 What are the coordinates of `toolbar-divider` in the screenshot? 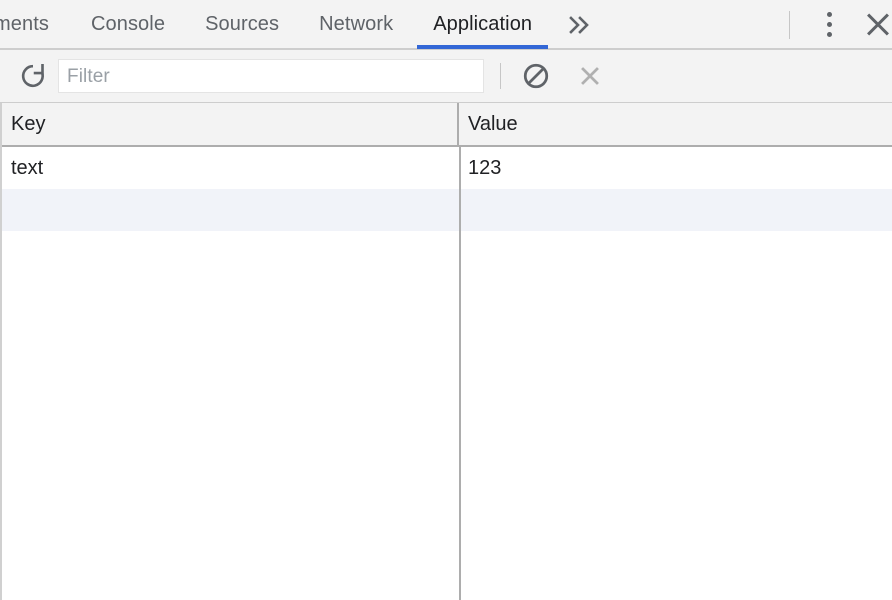 It's located at (500, 76).